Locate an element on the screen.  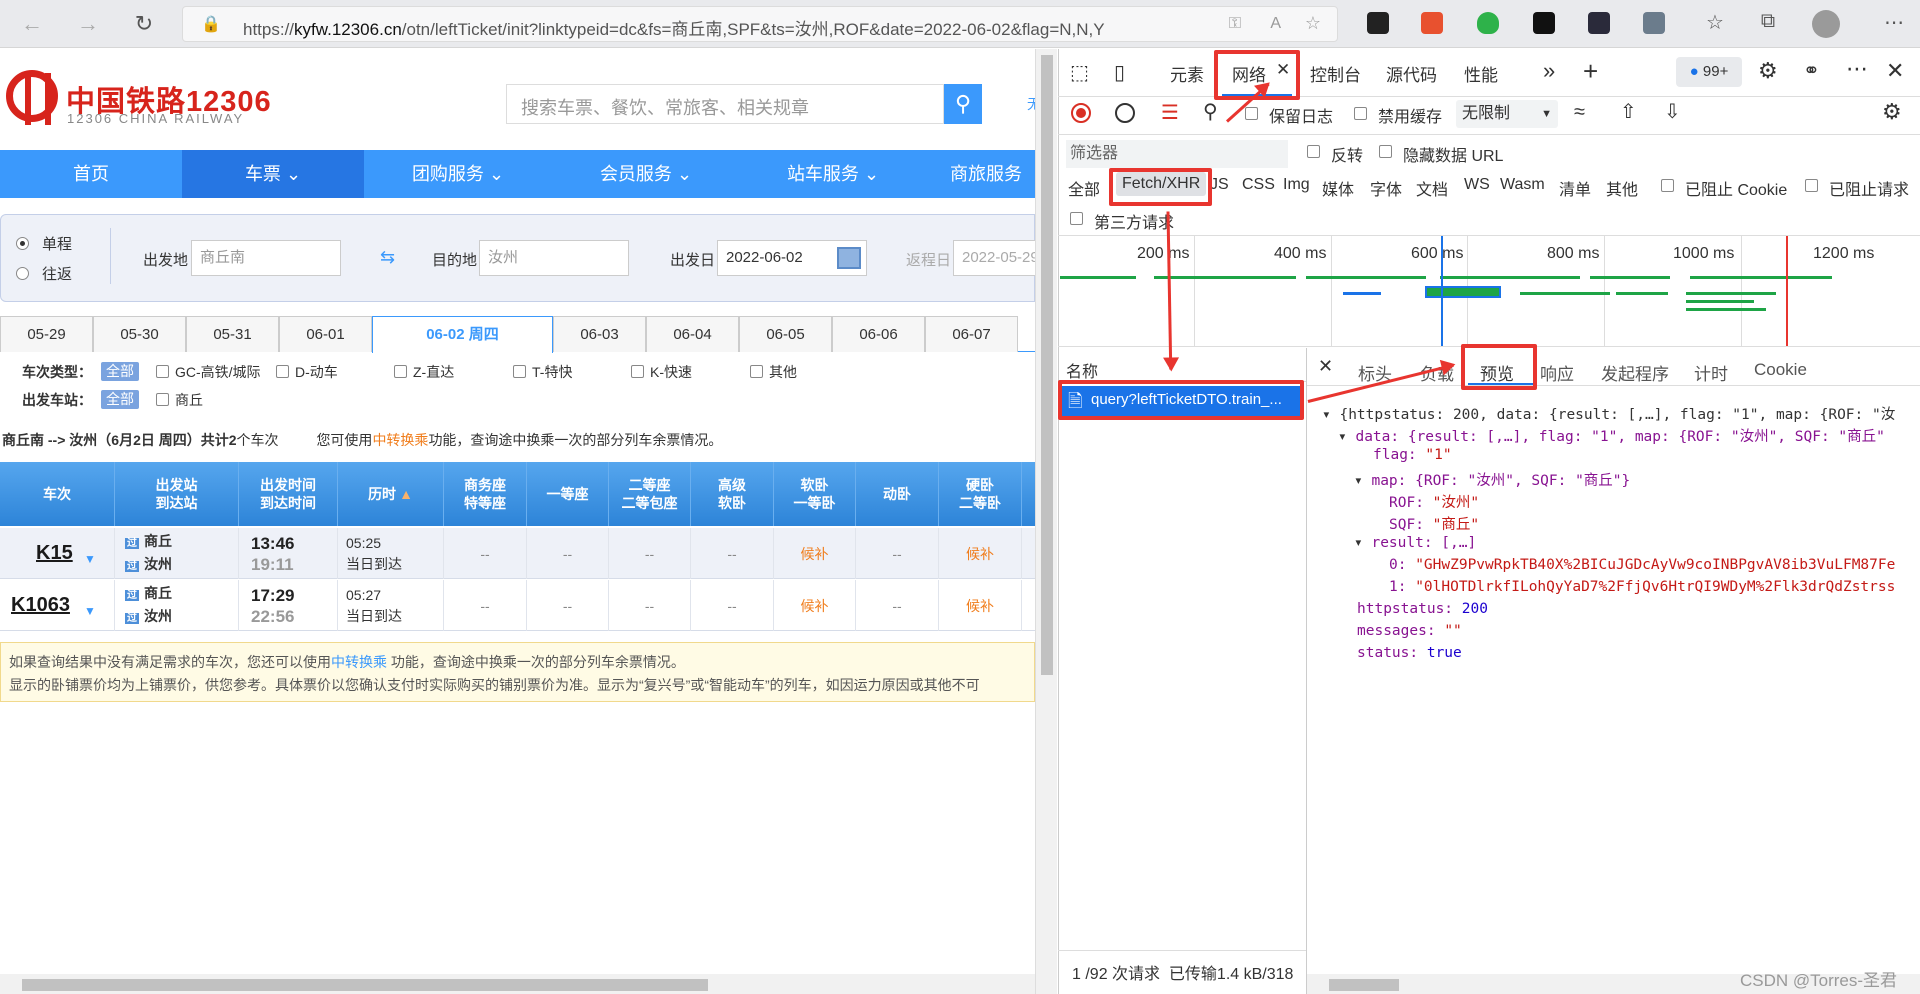
extension-x-icon is located at coordinates (1599, 23).